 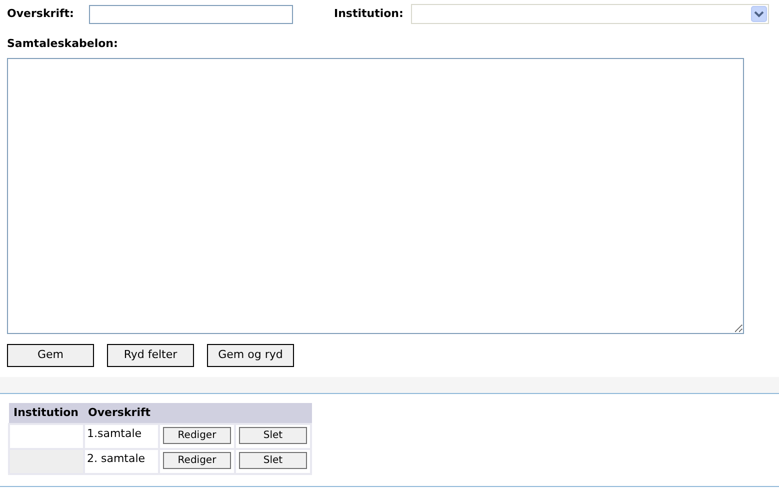 I want to click on table-cell: 1.samtale, so click(x=121, y=436).